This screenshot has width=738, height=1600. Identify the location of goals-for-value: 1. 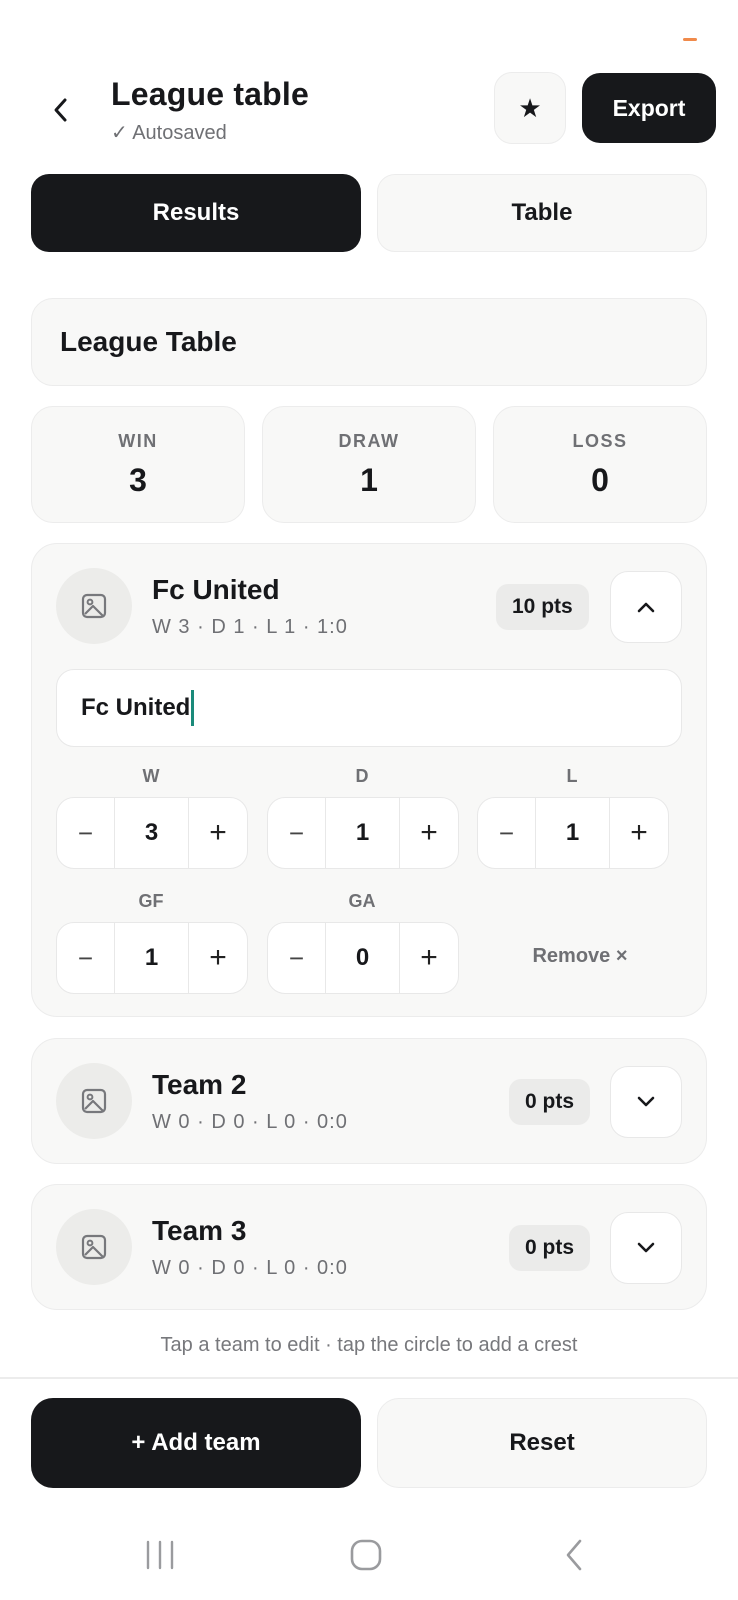
(152, 958).